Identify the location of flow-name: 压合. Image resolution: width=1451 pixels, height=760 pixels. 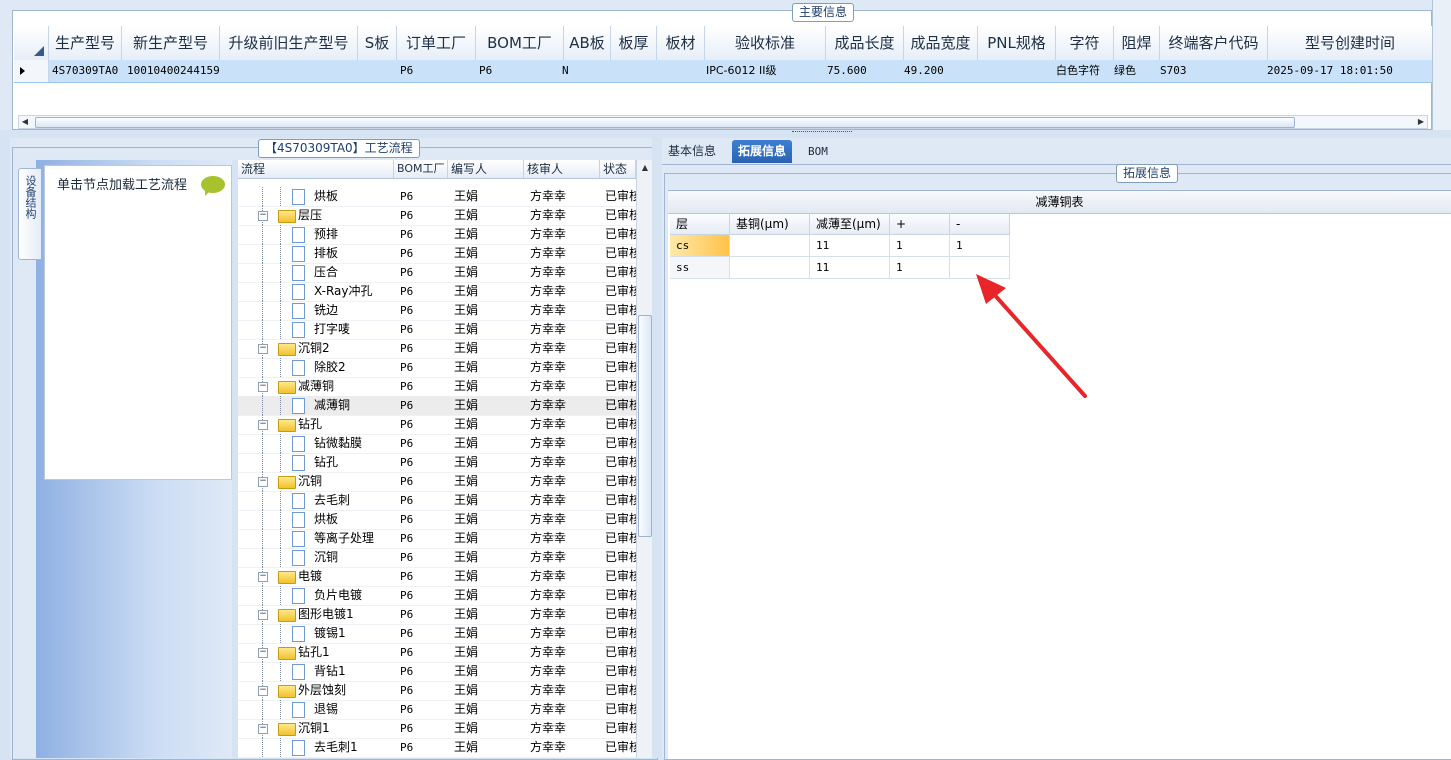
(354, 272).